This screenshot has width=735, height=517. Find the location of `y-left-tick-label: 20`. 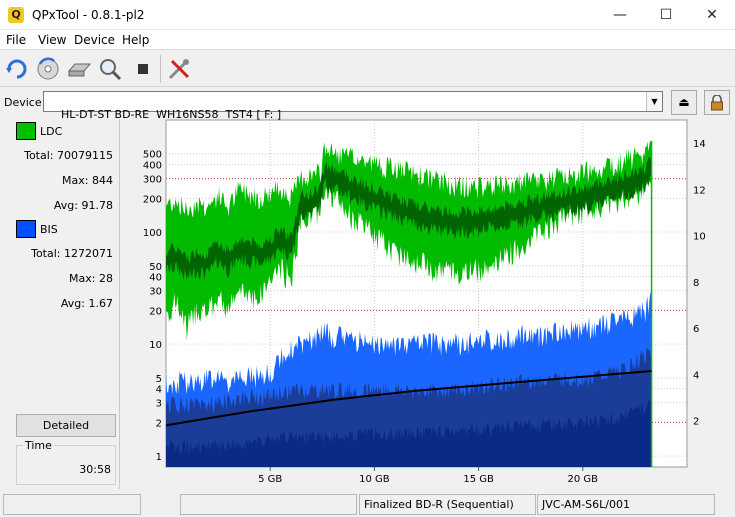

y-left-tick-label: 20 is located at coordinates (155, 311).